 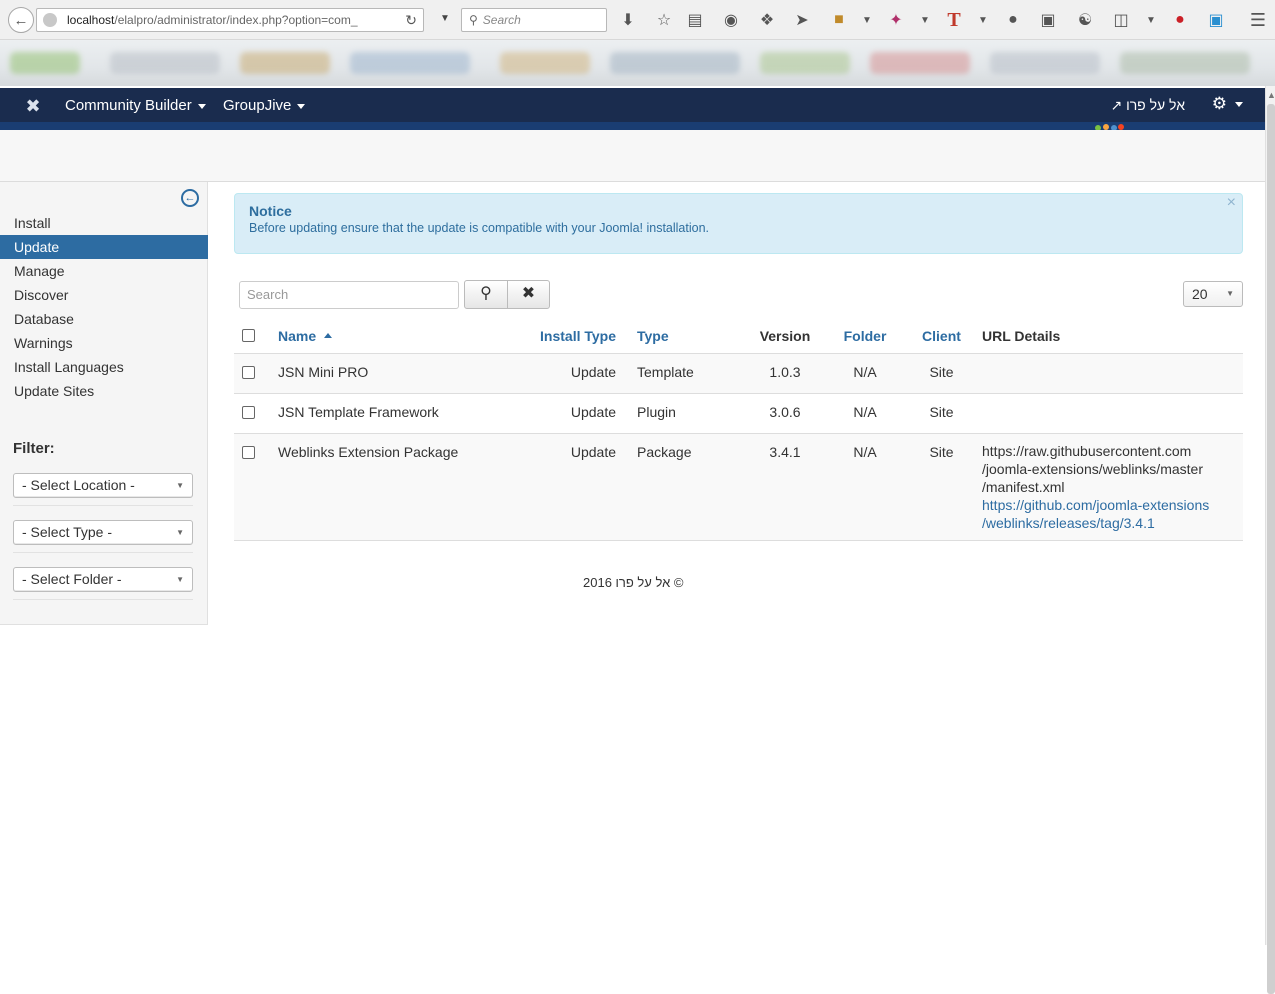 What do you see at coordinates (785, 336) in the screenshot?
I see `column-version: Version` at bounding box center [785, 336].